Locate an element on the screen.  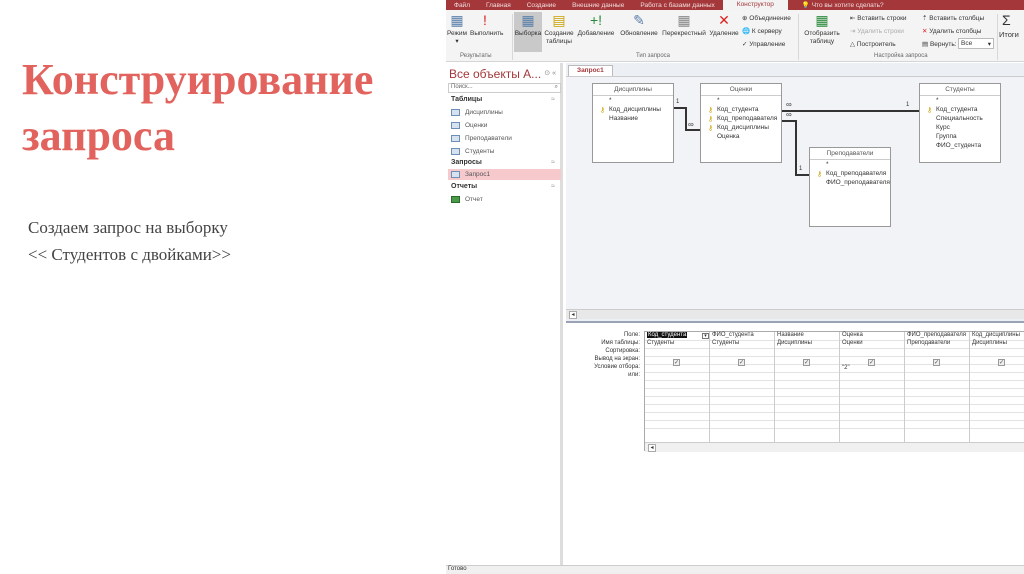
data-definition-button: ✓ Управление is located at coordinates (763, 44).